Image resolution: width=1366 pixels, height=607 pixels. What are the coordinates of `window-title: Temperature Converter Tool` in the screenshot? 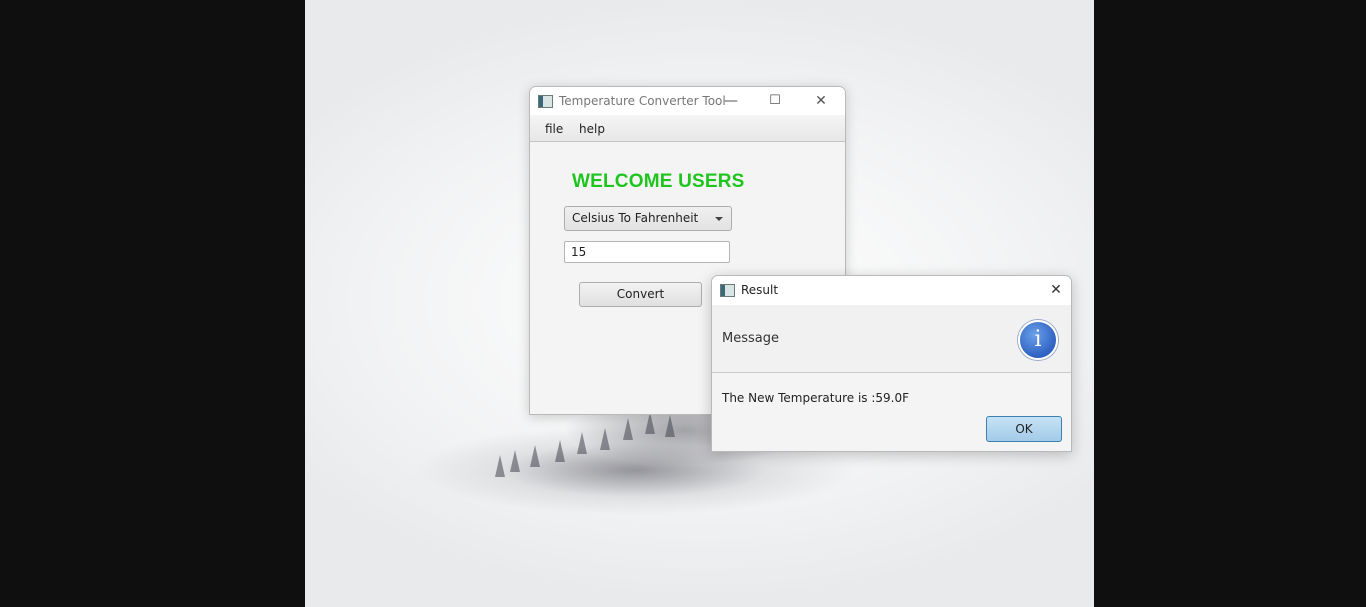 It's located at (642, 101).